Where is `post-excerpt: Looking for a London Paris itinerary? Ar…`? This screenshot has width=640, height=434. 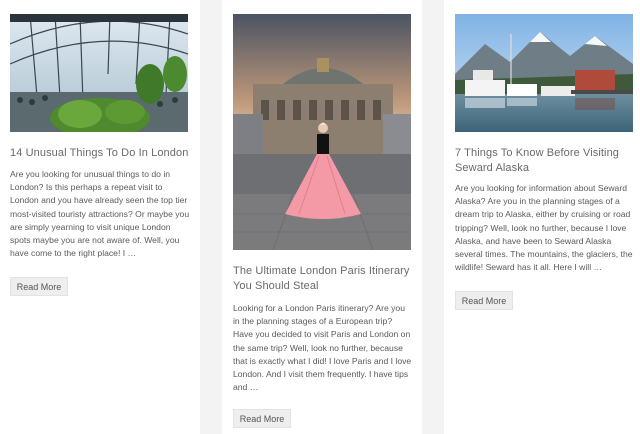
post-excerpt: Looking for a London Paris itinerary? Ar… is located at coordinates (322, 348).